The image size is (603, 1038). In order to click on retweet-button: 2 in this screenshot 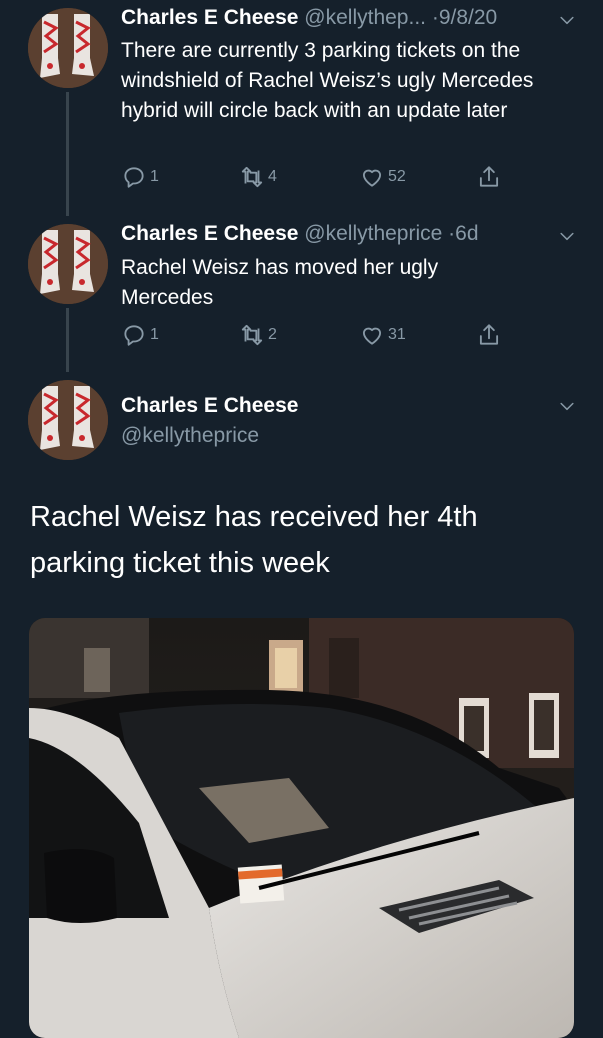, I will do `click(258, 335)`.